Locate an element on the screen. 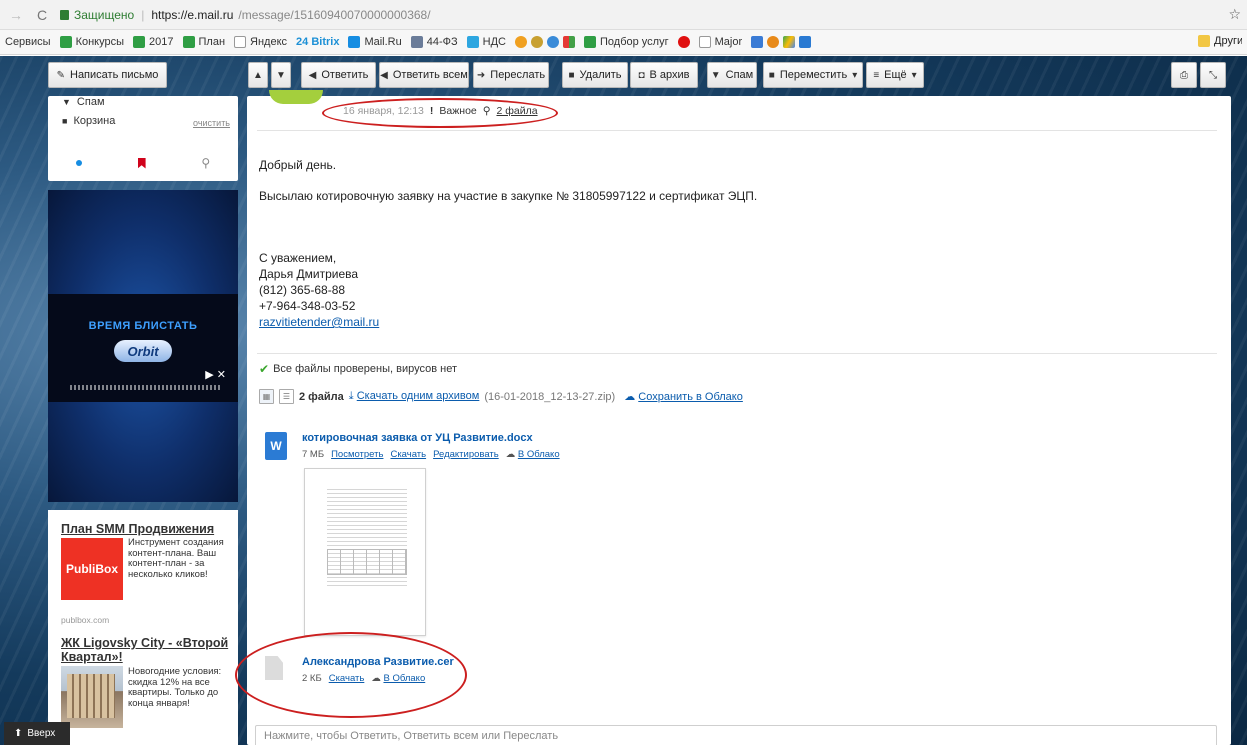 The image size is (1247, 745). bookmark-nds: НДС is located at coordinates (486, 42).